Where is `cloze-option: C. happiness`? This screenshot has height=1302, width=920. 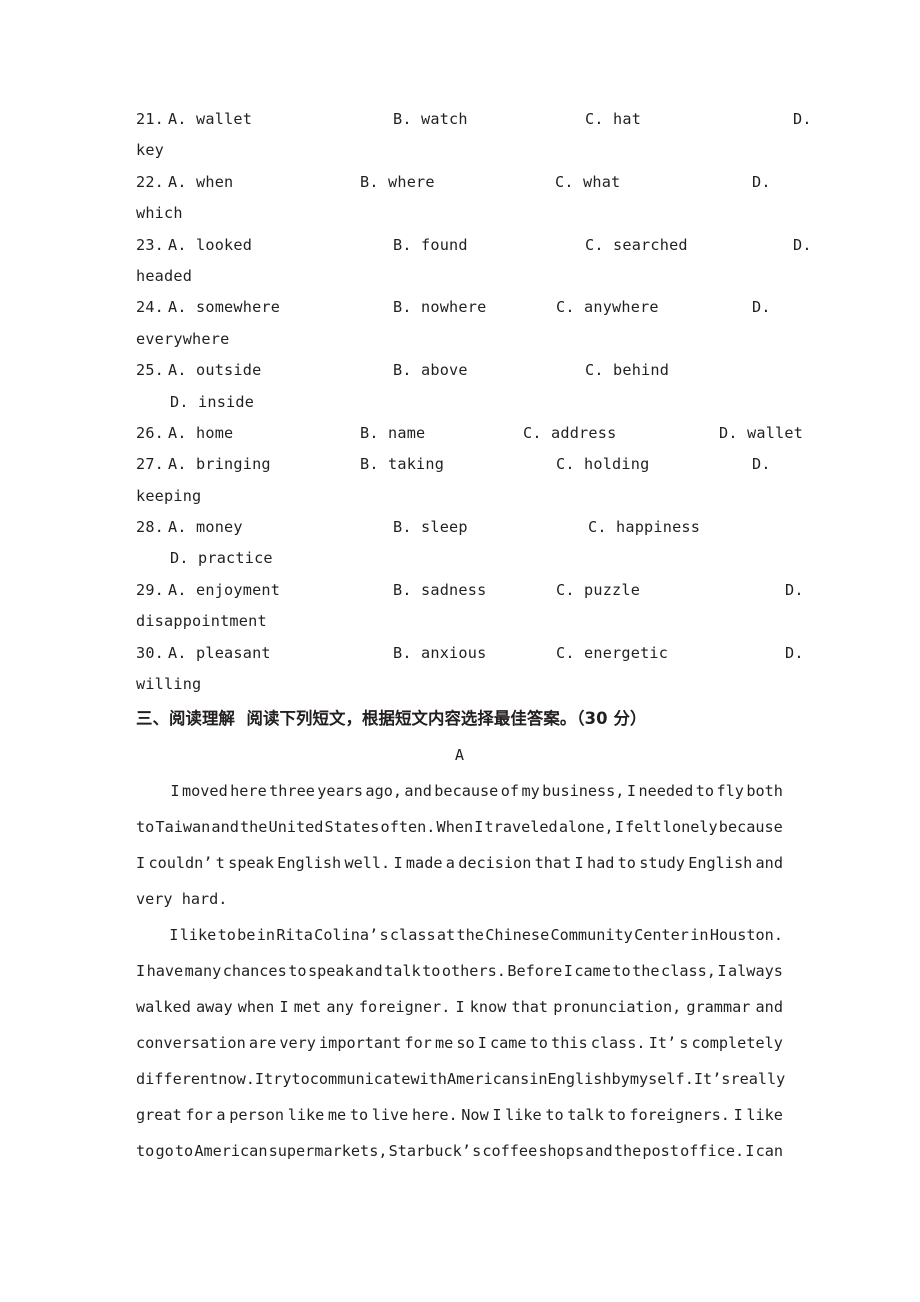 cloze-option: C. happiness is located at coordinates (644, 527).